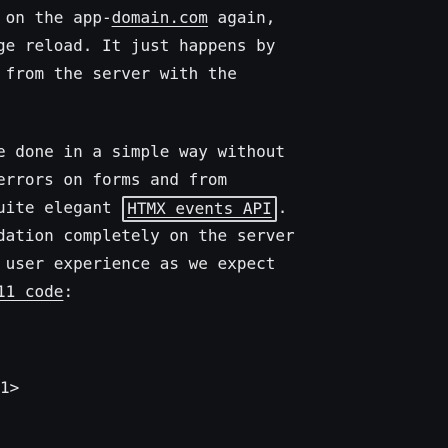 The height and width of the screenshot is (448, 448). What do you see at coordinates (56, 17) in the screenshot?
I see `text-segment: on the app-` at bounding box center [56, 17].